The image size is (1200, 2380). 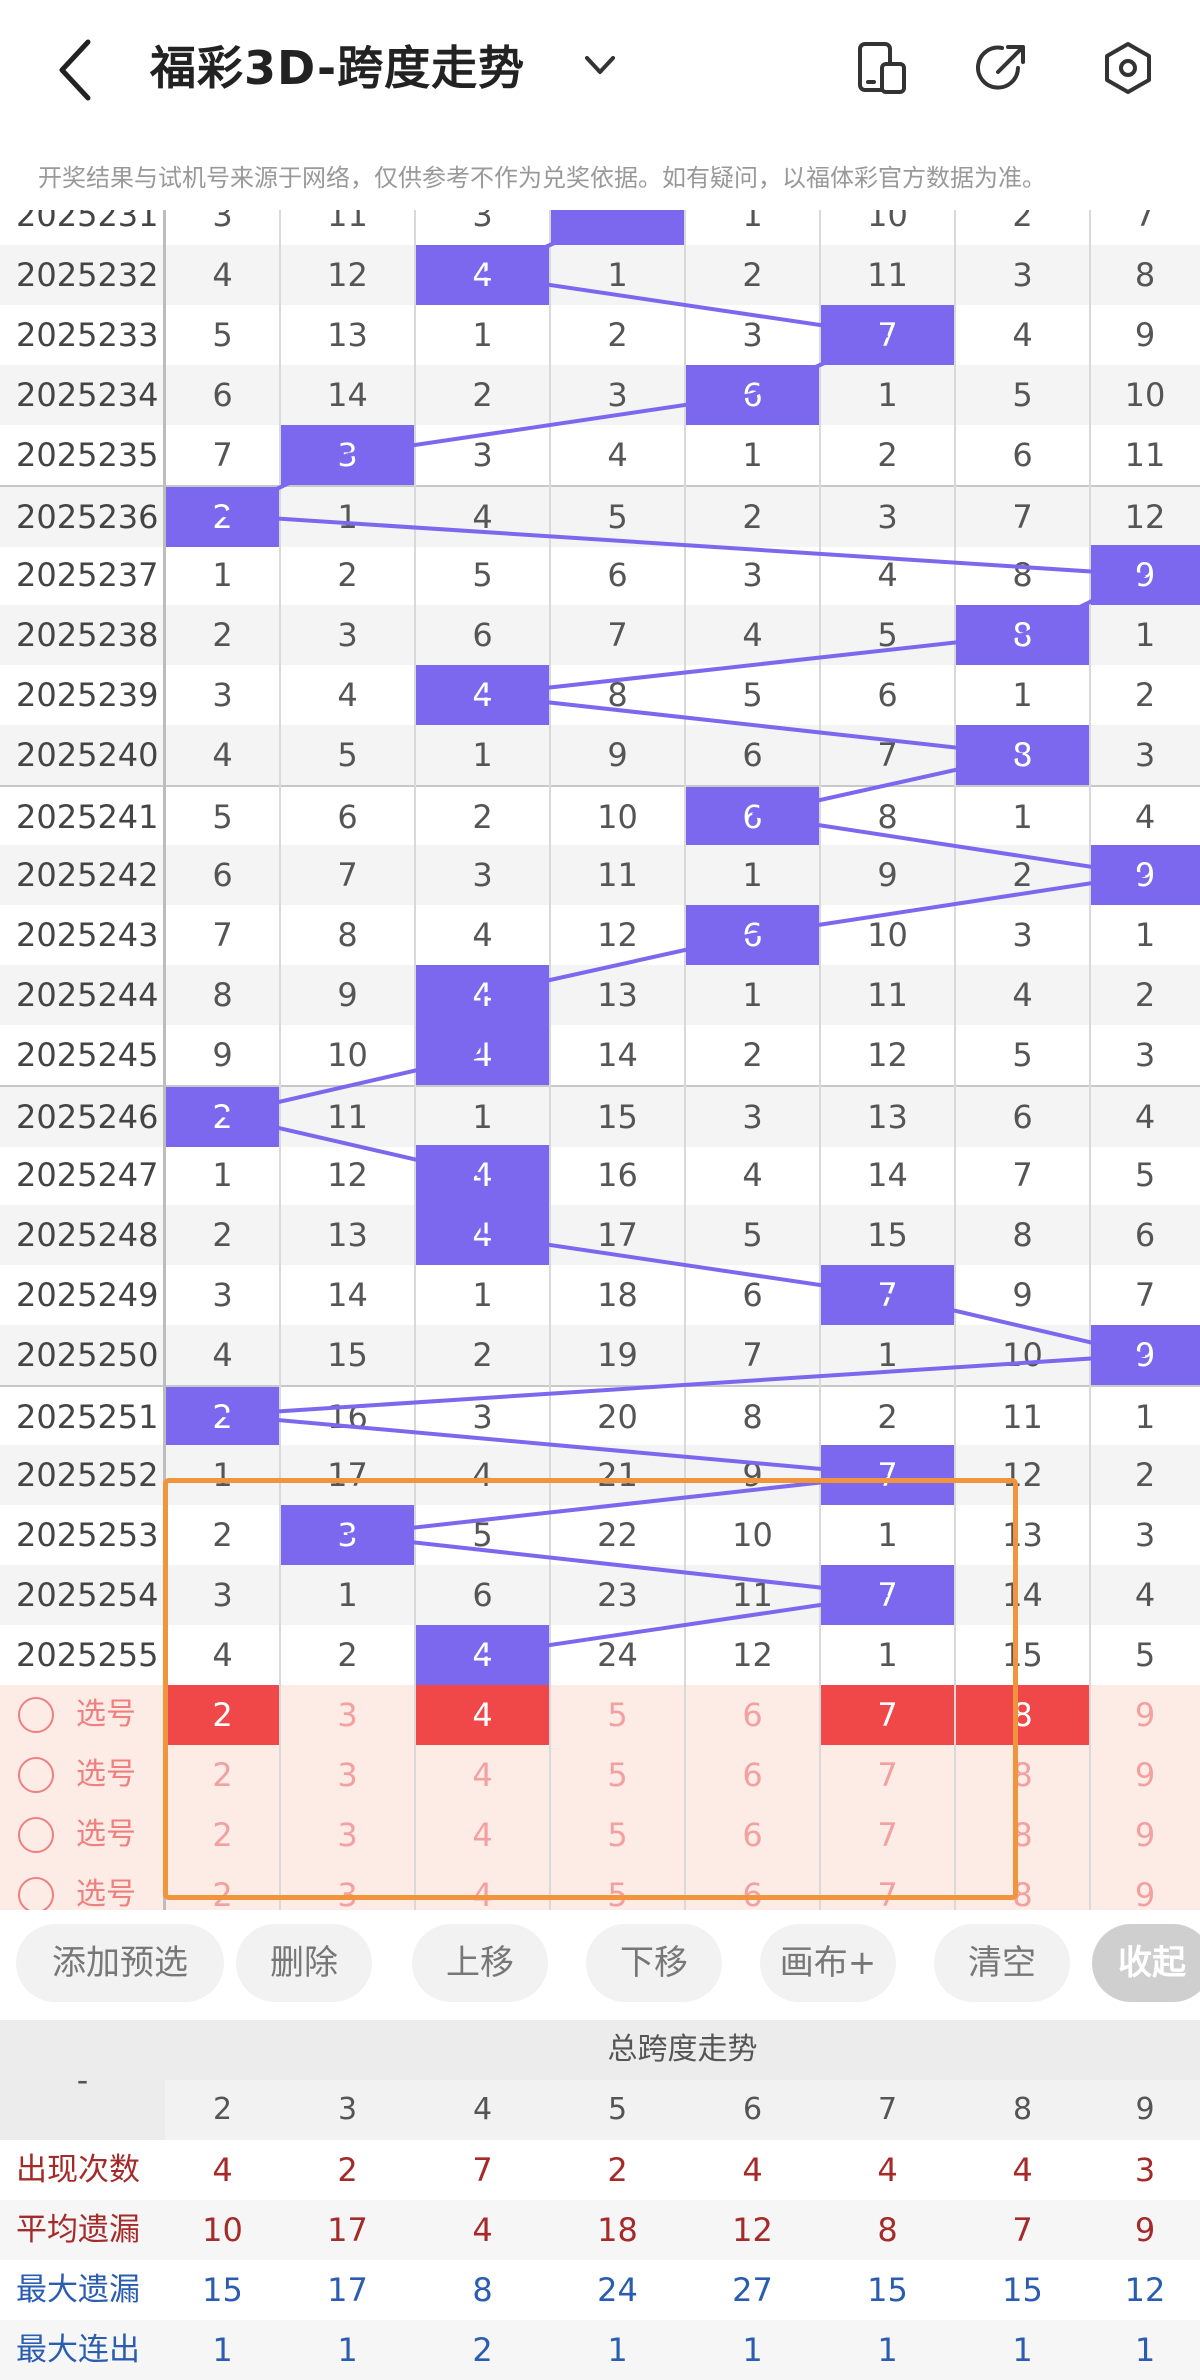 I want to click on canvas-plus-button: 画布+, so click(x=828, y=1963).